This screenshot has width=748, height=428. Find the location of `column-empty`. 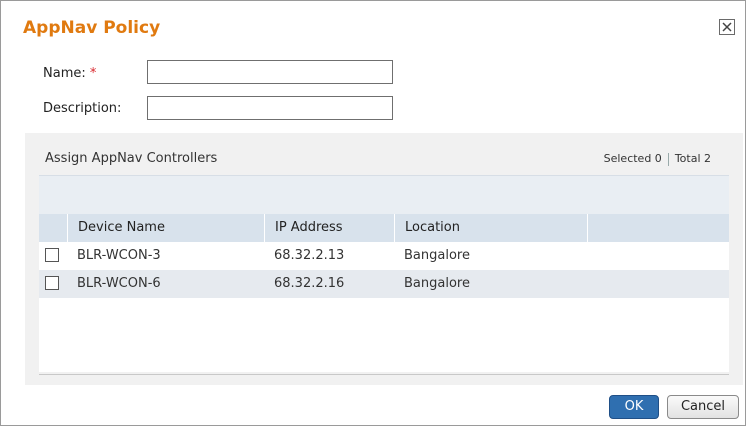

column-empty is located at coordinates (658, 228).